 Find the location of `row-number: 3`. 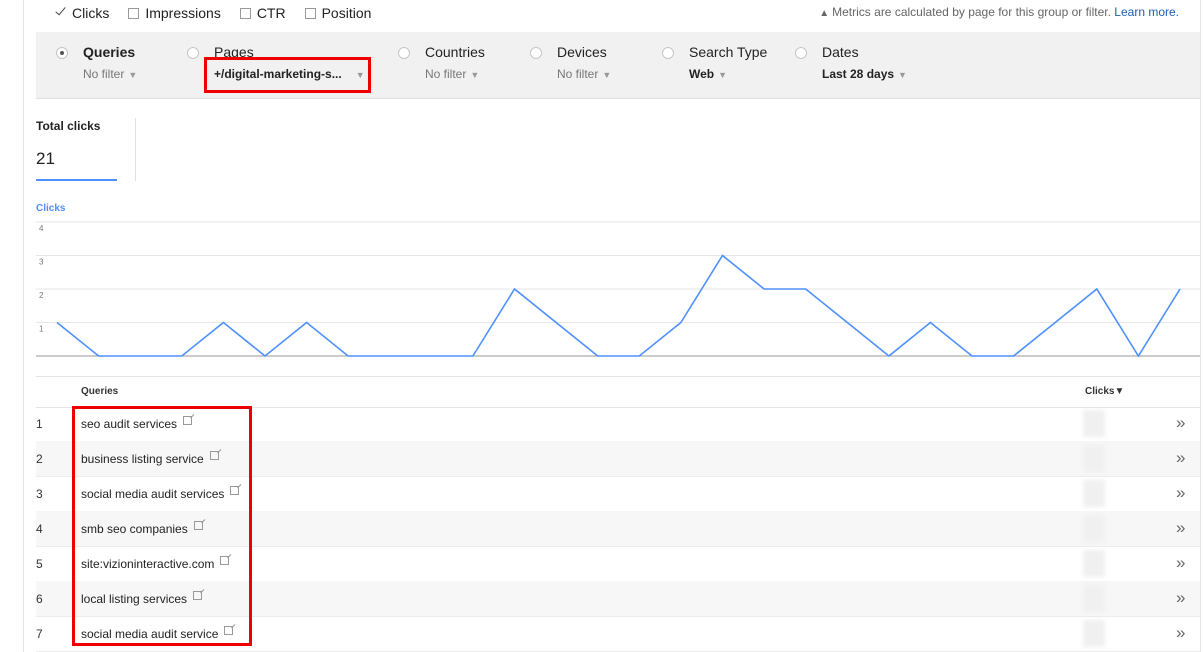

row-number: 3 is located at coordinates (39, 494).